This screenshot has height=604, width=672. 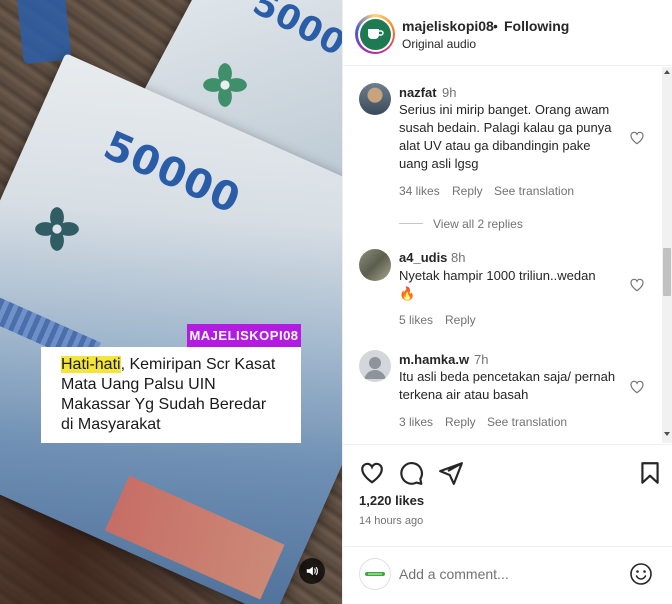 I want to click on scrollbar-thumb, so click(x=667, y=272).